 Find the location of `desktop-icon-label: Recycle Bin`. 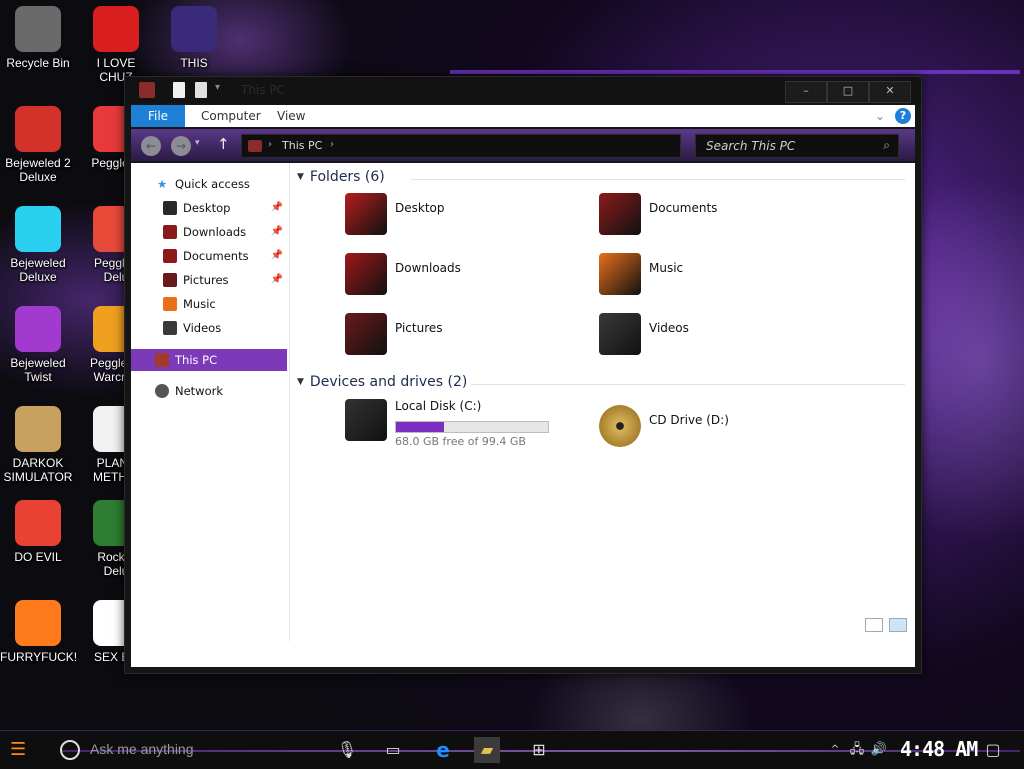

desktop-icon-label: Recycle Bin is located at coordinates (38, 63).